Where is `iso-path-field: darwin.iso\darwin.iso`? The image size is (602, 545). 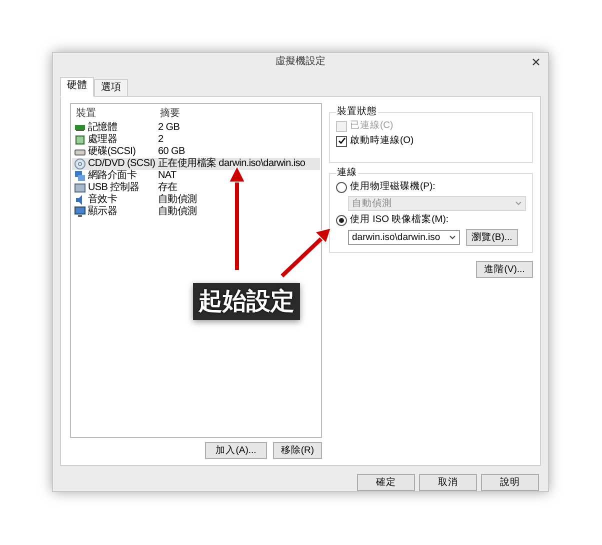
iso-path-field: darwin.iso\darwin.iso is located at coordinates (404, 237).